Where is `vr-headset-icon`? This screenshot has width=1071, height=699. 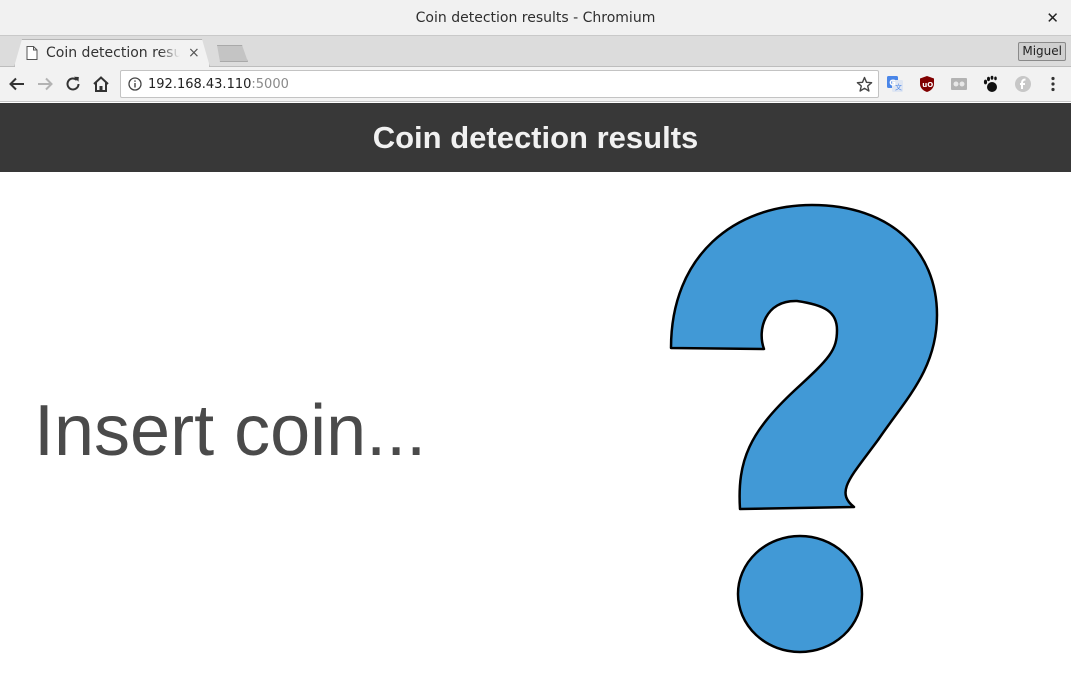
vr-headset-icon is located at coordinates (959, 84).